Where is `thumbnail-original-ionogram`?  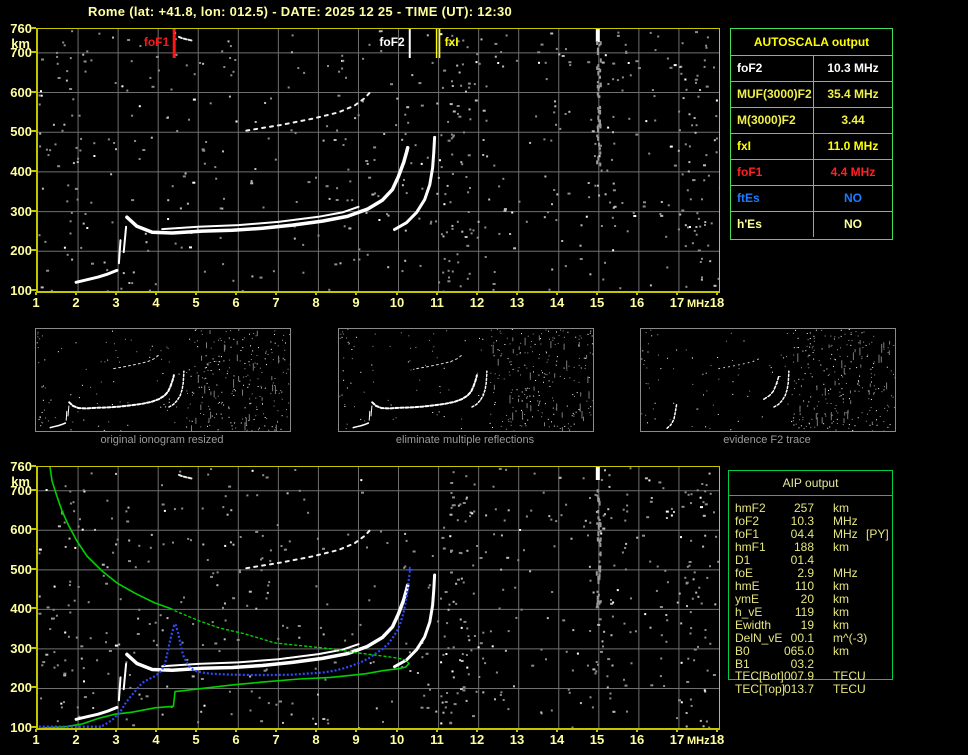 thumbnail-original-ionogram is located at coordinates (163, 383).